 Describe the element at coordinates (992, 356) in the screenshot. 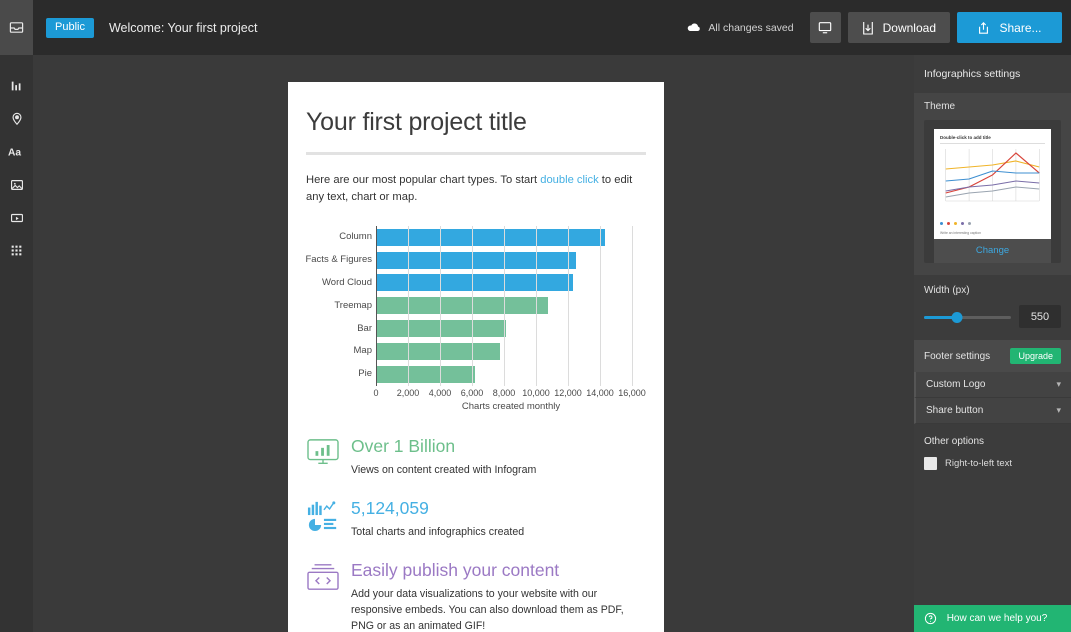

I see `footer-settings-header: Footer settings Upgrade` at that location.